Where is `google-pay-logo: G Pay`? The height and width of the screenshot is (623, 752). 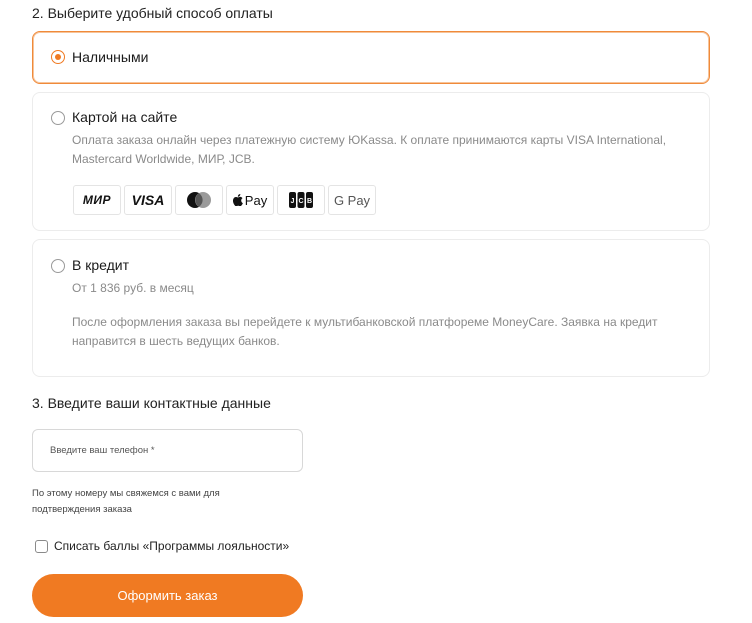 google-pay-logo: G Pay is located at coordinates (352, 200).